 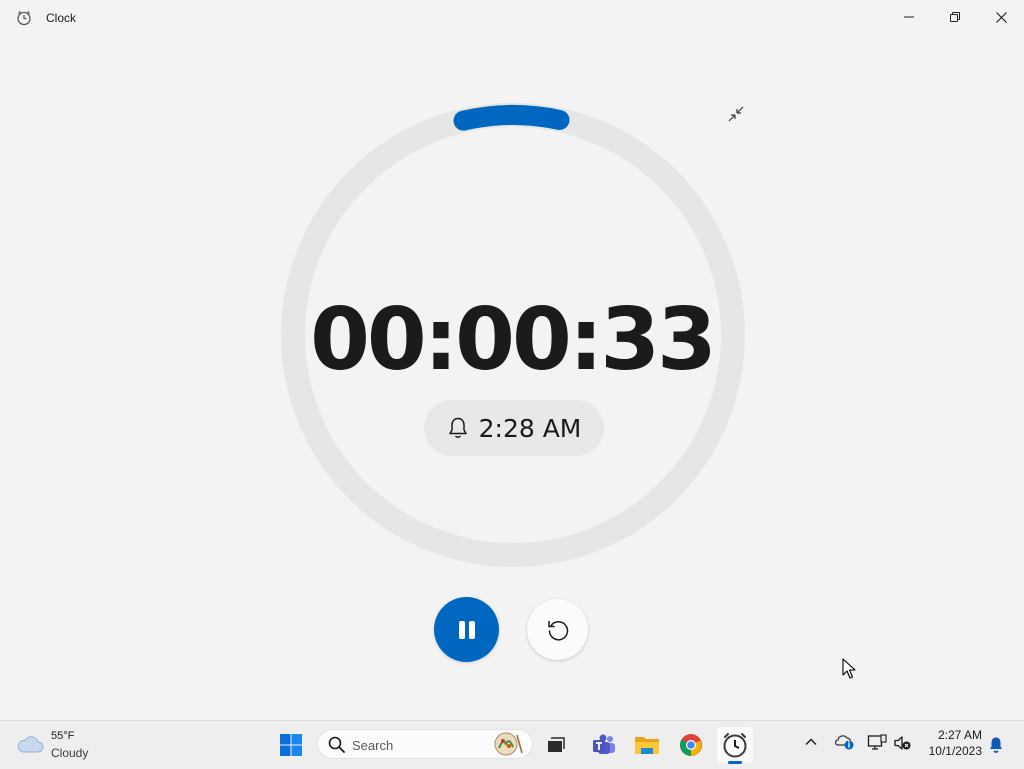 What do you see at coordinates (508, 744) in the screenshot?
I see `search-highlight-icon` at bounding box center [508, 744].